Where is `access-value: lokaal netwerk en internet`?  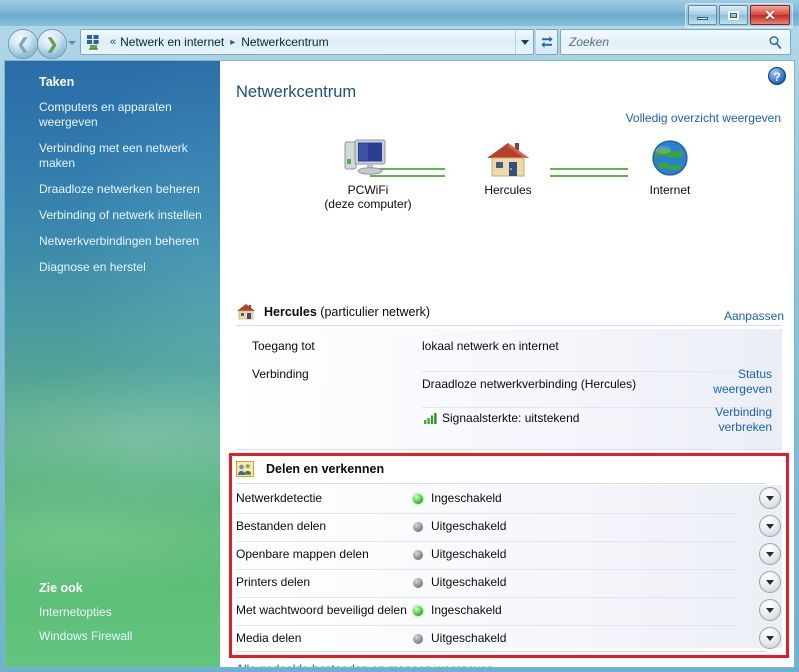
access-value: lokaal netwerk en internet is located at coordinates (490, 346).